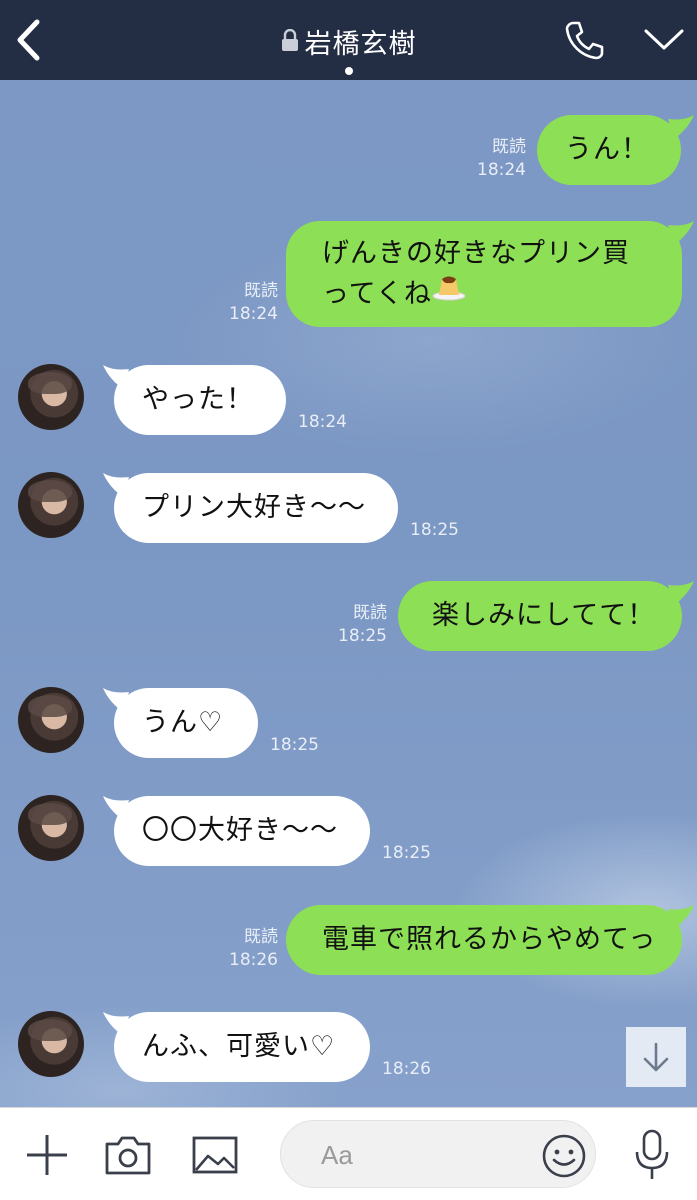 This screenshot has height=1200, width=697. Describe the element at coordinates (449, 292) in the screenshot. I see `pudding-icon` at that location.